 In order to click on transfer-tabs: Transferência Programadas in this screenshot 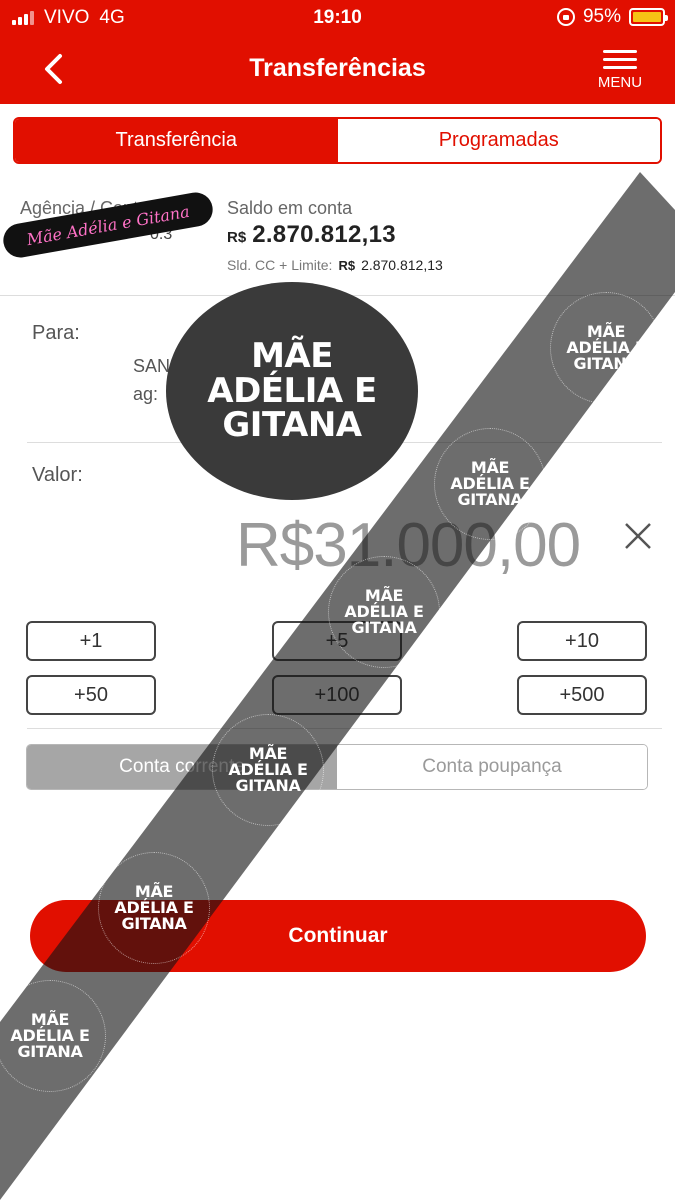, I will do `click(337, 140)`.